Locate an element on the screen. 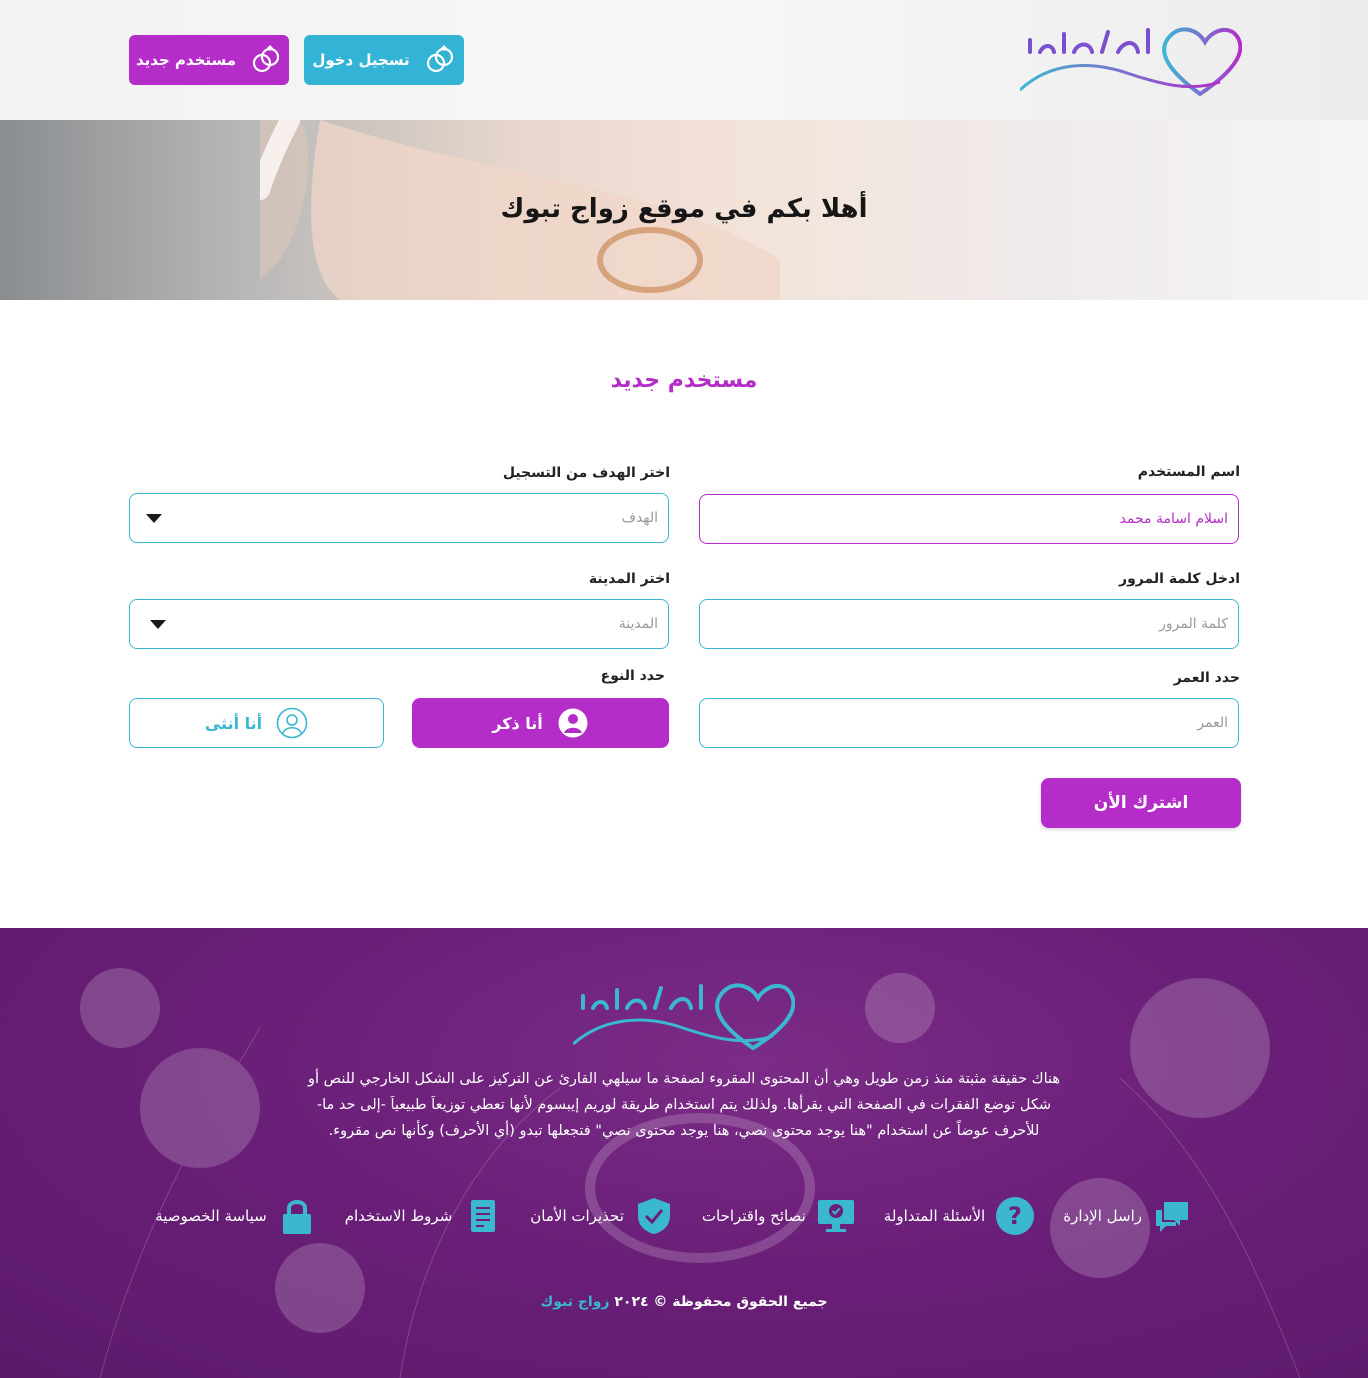  age-label: حدد العمر is located at coordinates (1206, 678).